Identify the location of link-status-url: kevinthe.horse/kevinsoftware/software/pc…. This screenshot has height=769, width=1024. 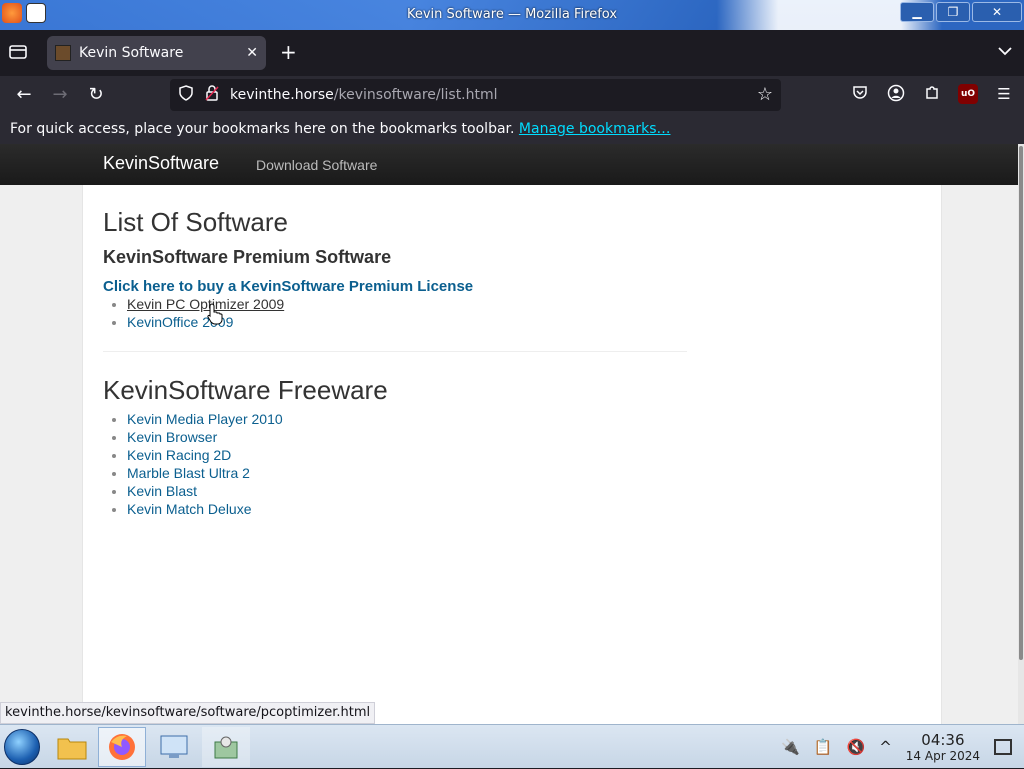
(188, 713).